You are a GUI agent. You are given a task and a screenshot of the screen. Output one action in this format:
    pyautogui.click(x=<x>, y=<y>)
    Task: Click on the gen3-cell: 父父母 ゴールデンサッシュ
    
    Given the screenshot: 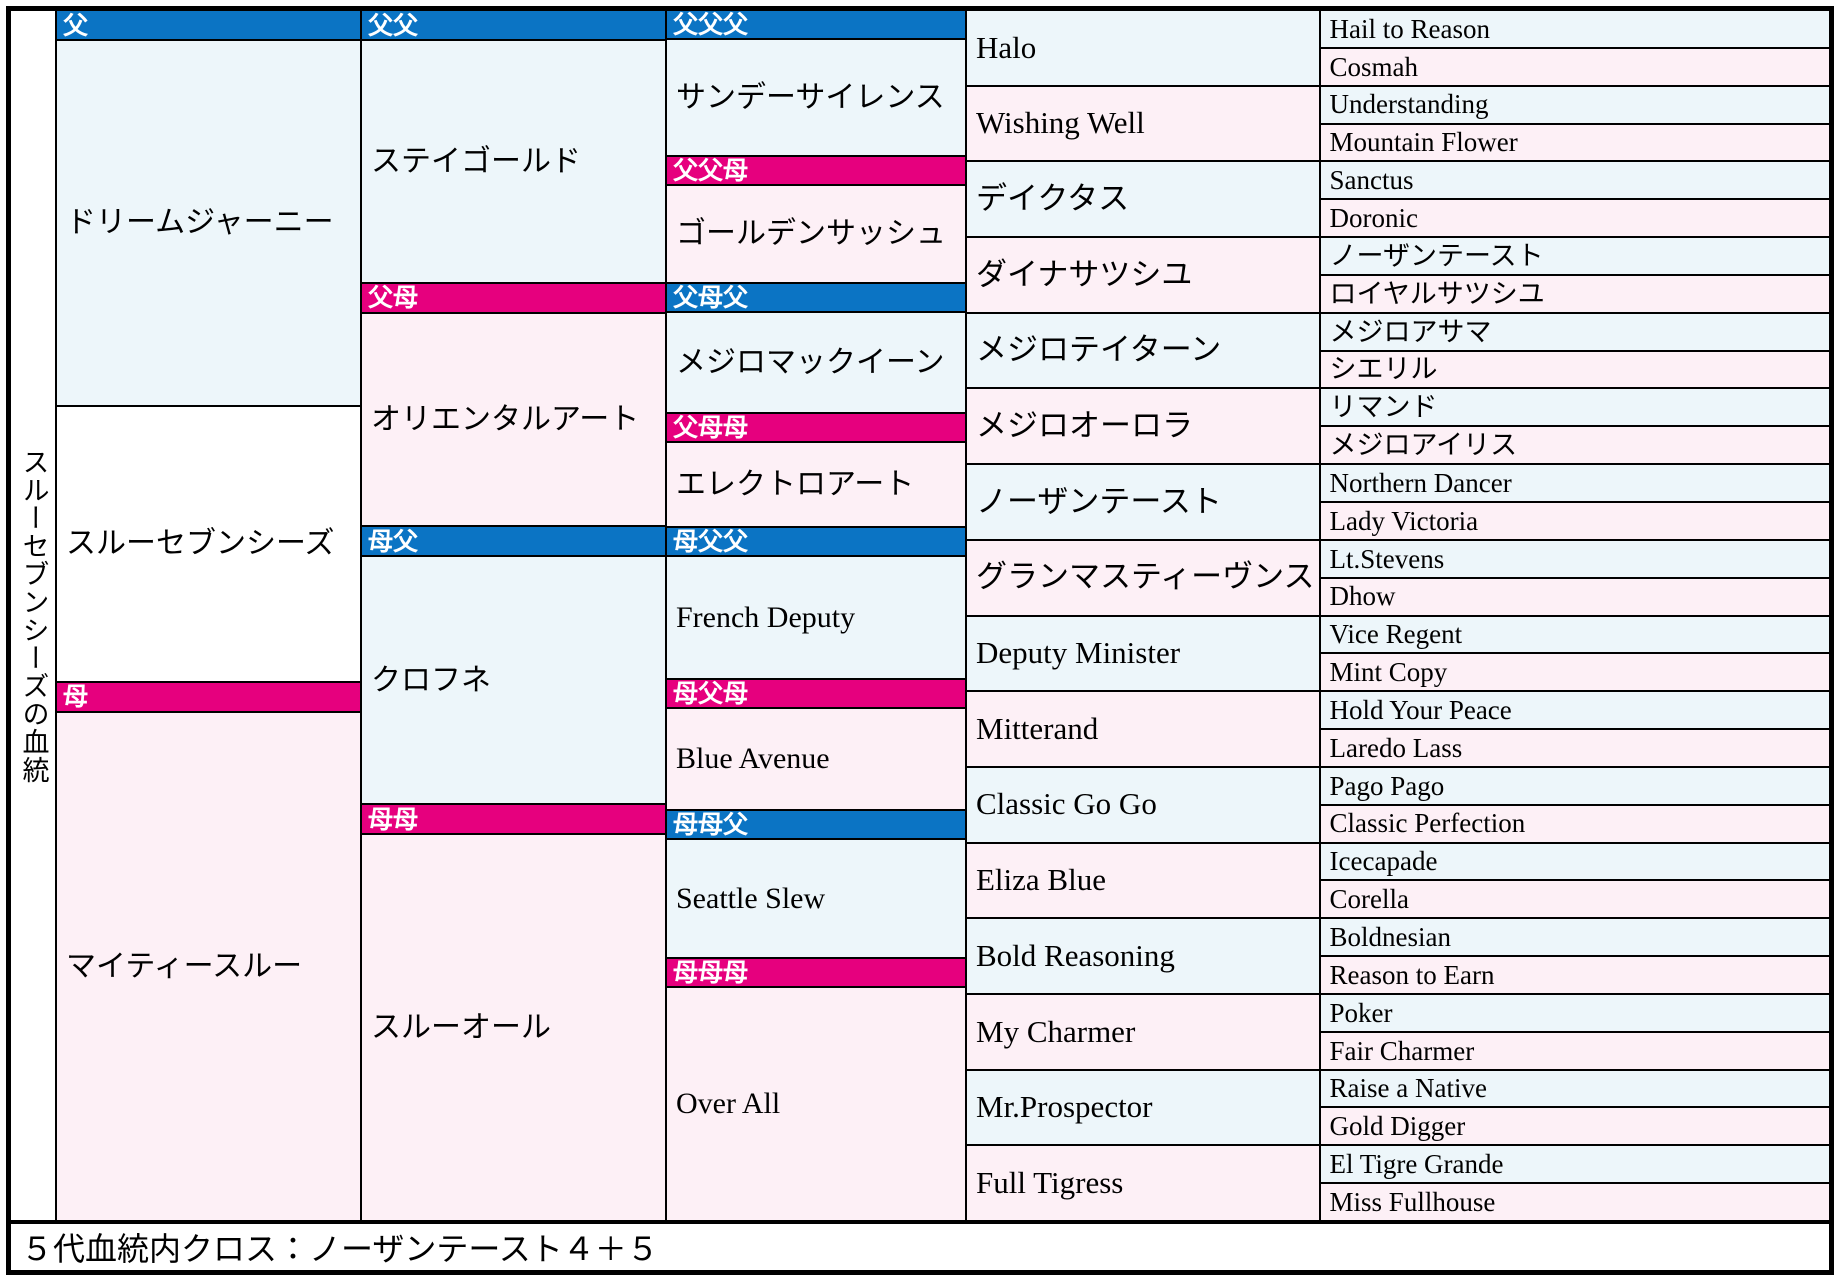 What is the action you would take?
    pyautogui.click(x=816, y=220)
    